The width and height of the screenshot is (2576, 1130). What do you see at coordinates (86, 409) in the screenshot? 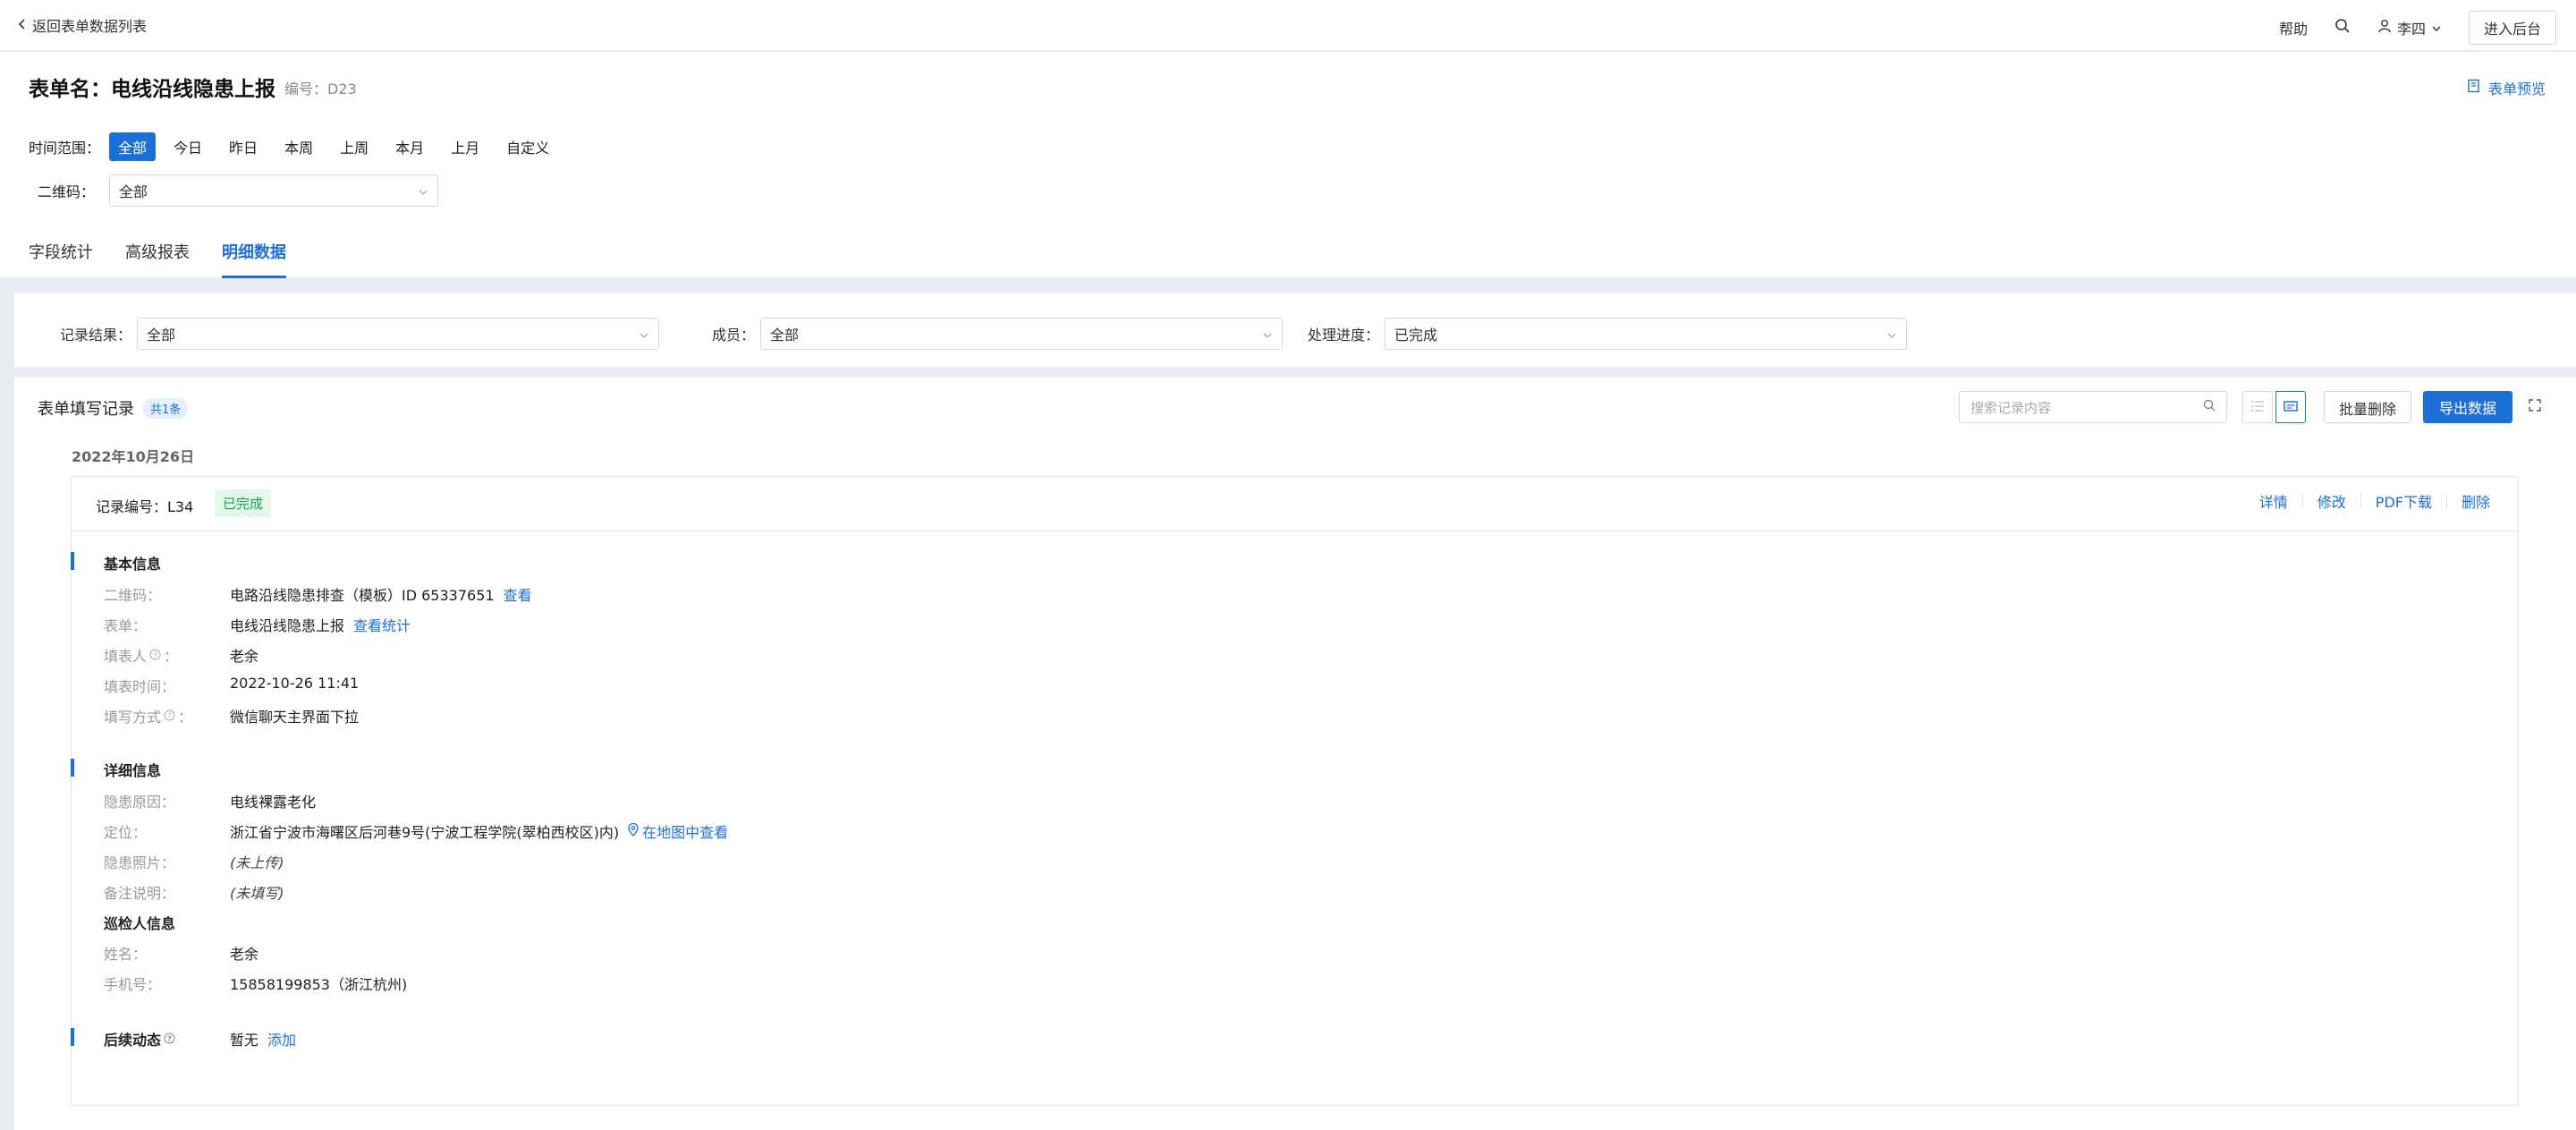
I see `records-title: 表单填写记录` at bounding box center [86, 409].